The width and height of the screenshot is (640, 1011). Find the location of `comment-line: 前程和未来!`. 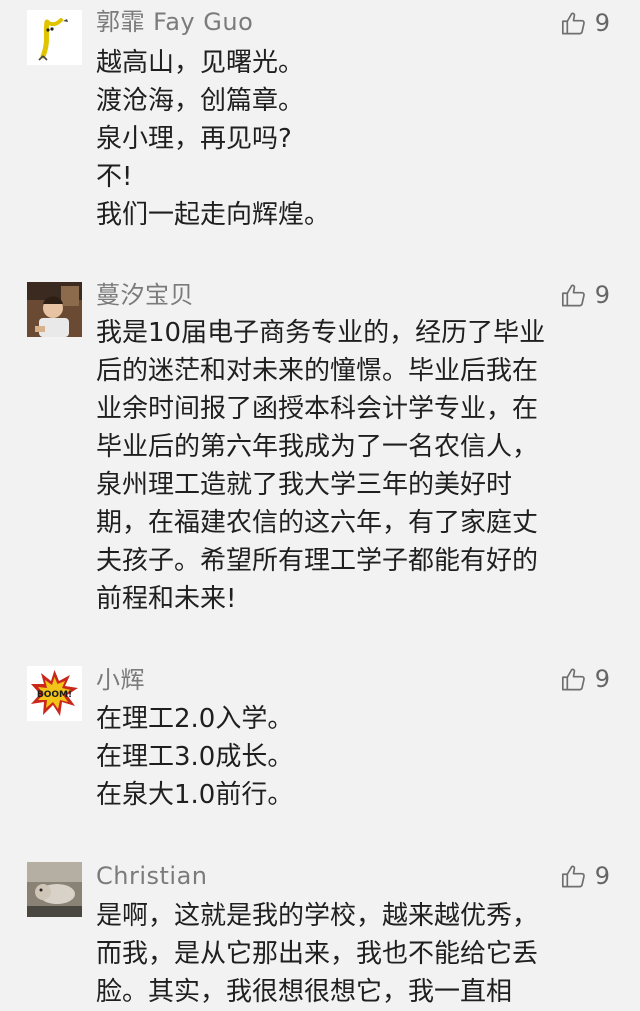

comment-line: 前程和未来! is located at coordinates (166, 599).